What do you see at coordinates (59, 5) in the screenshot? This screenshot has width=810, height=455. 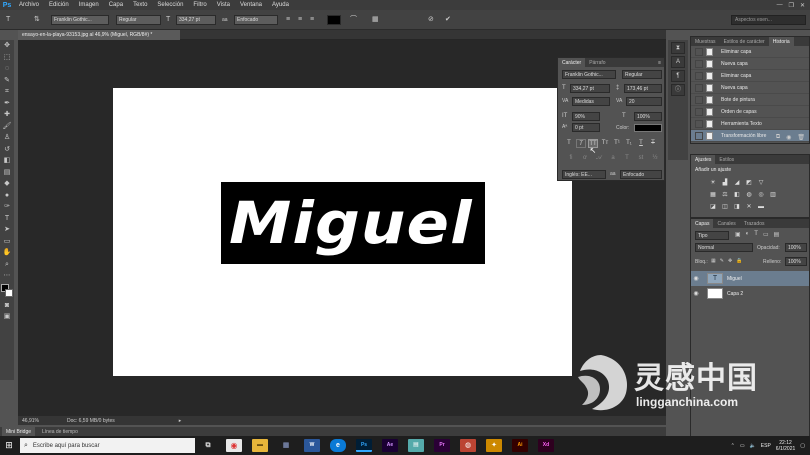 I see `menu-edicion: Edición` at bounding box center [59, 5].